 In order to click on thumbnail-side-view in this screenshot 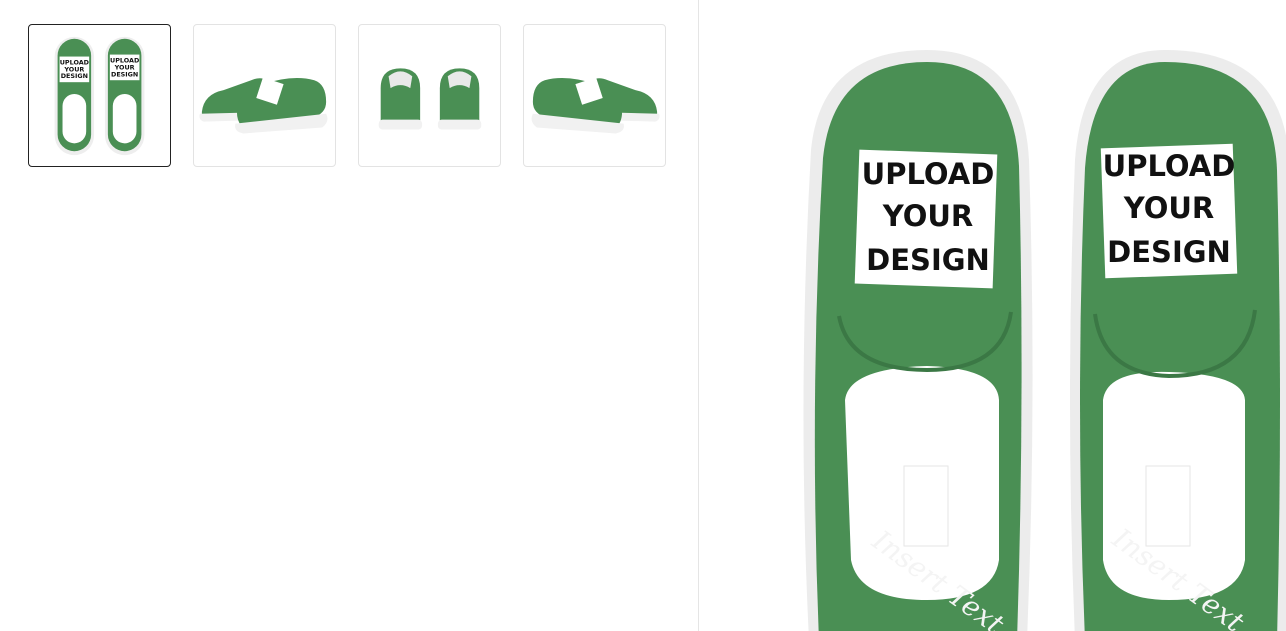, I will do `click(264, 95)`.